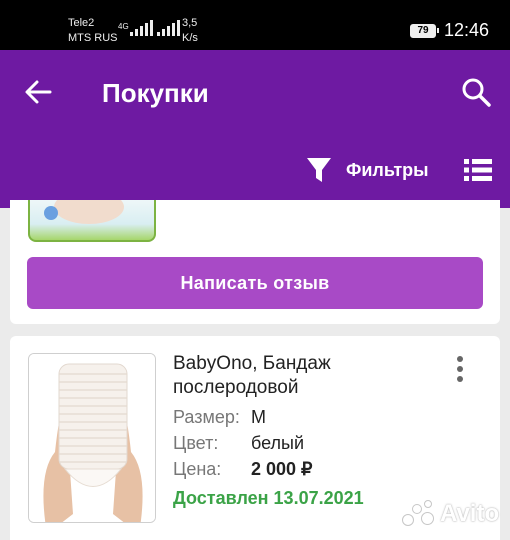  What do you see at coordinates (303, 376) in the screenshot?
I see `product-name: BabyOno, Бандаж послеродовой` at bounding box center [303, 376].